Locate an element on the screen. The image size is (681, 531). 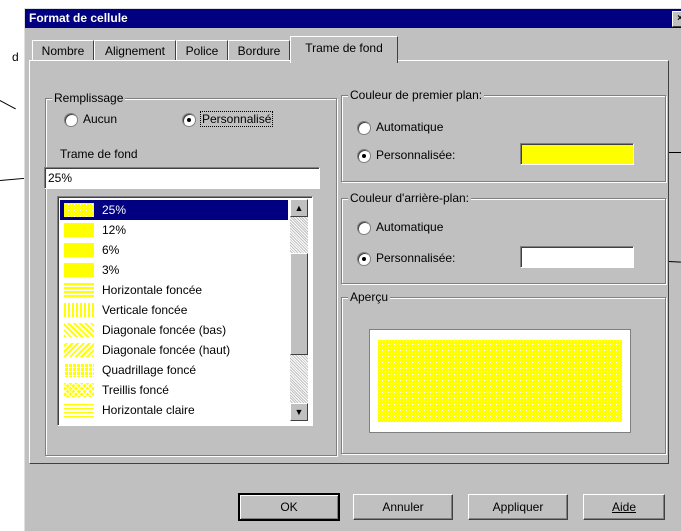
fill-none-radio is located at coordinates (71, 120).